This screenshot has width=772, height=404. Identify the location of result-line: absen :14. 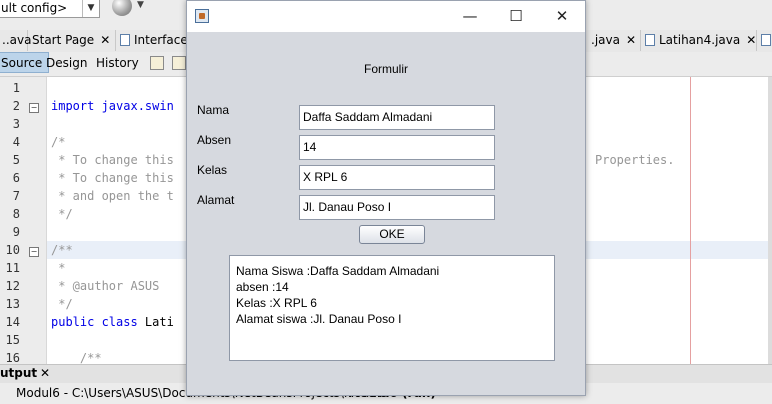
(262, 287).